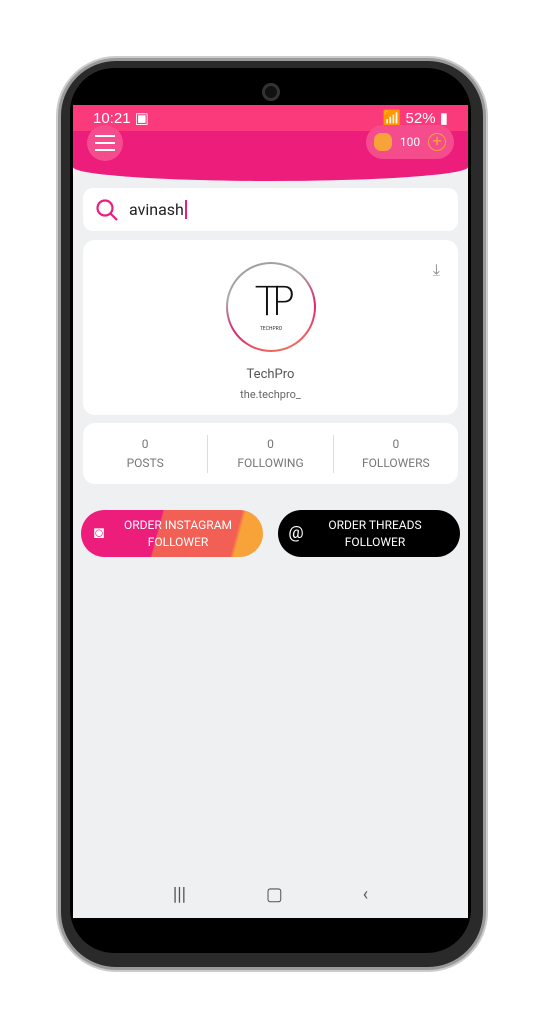 Image resolution: width=541 pixels, height=1024 pixels. I want to click on search-icon, so click(107, 209).